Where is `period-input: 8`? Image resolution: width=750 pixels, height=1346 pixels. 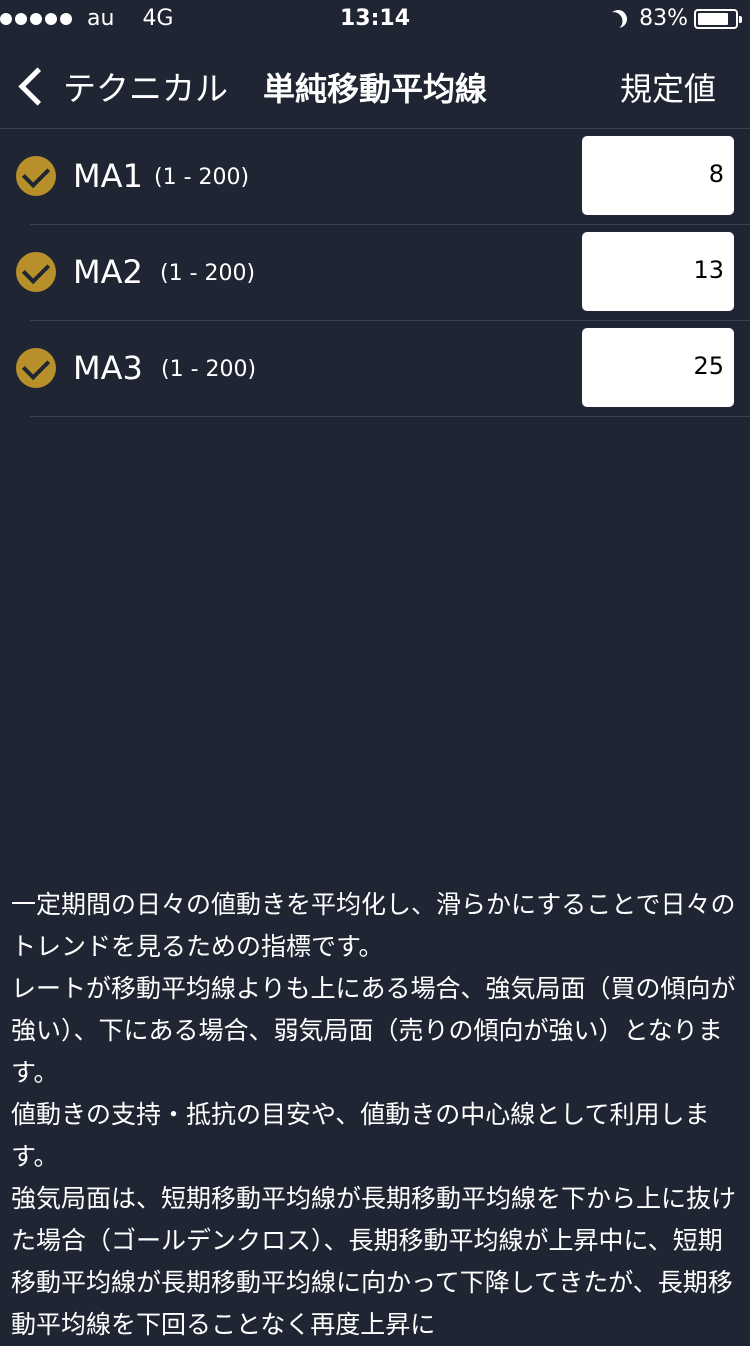 period-input: 8 is located at coordinates (658, 175).